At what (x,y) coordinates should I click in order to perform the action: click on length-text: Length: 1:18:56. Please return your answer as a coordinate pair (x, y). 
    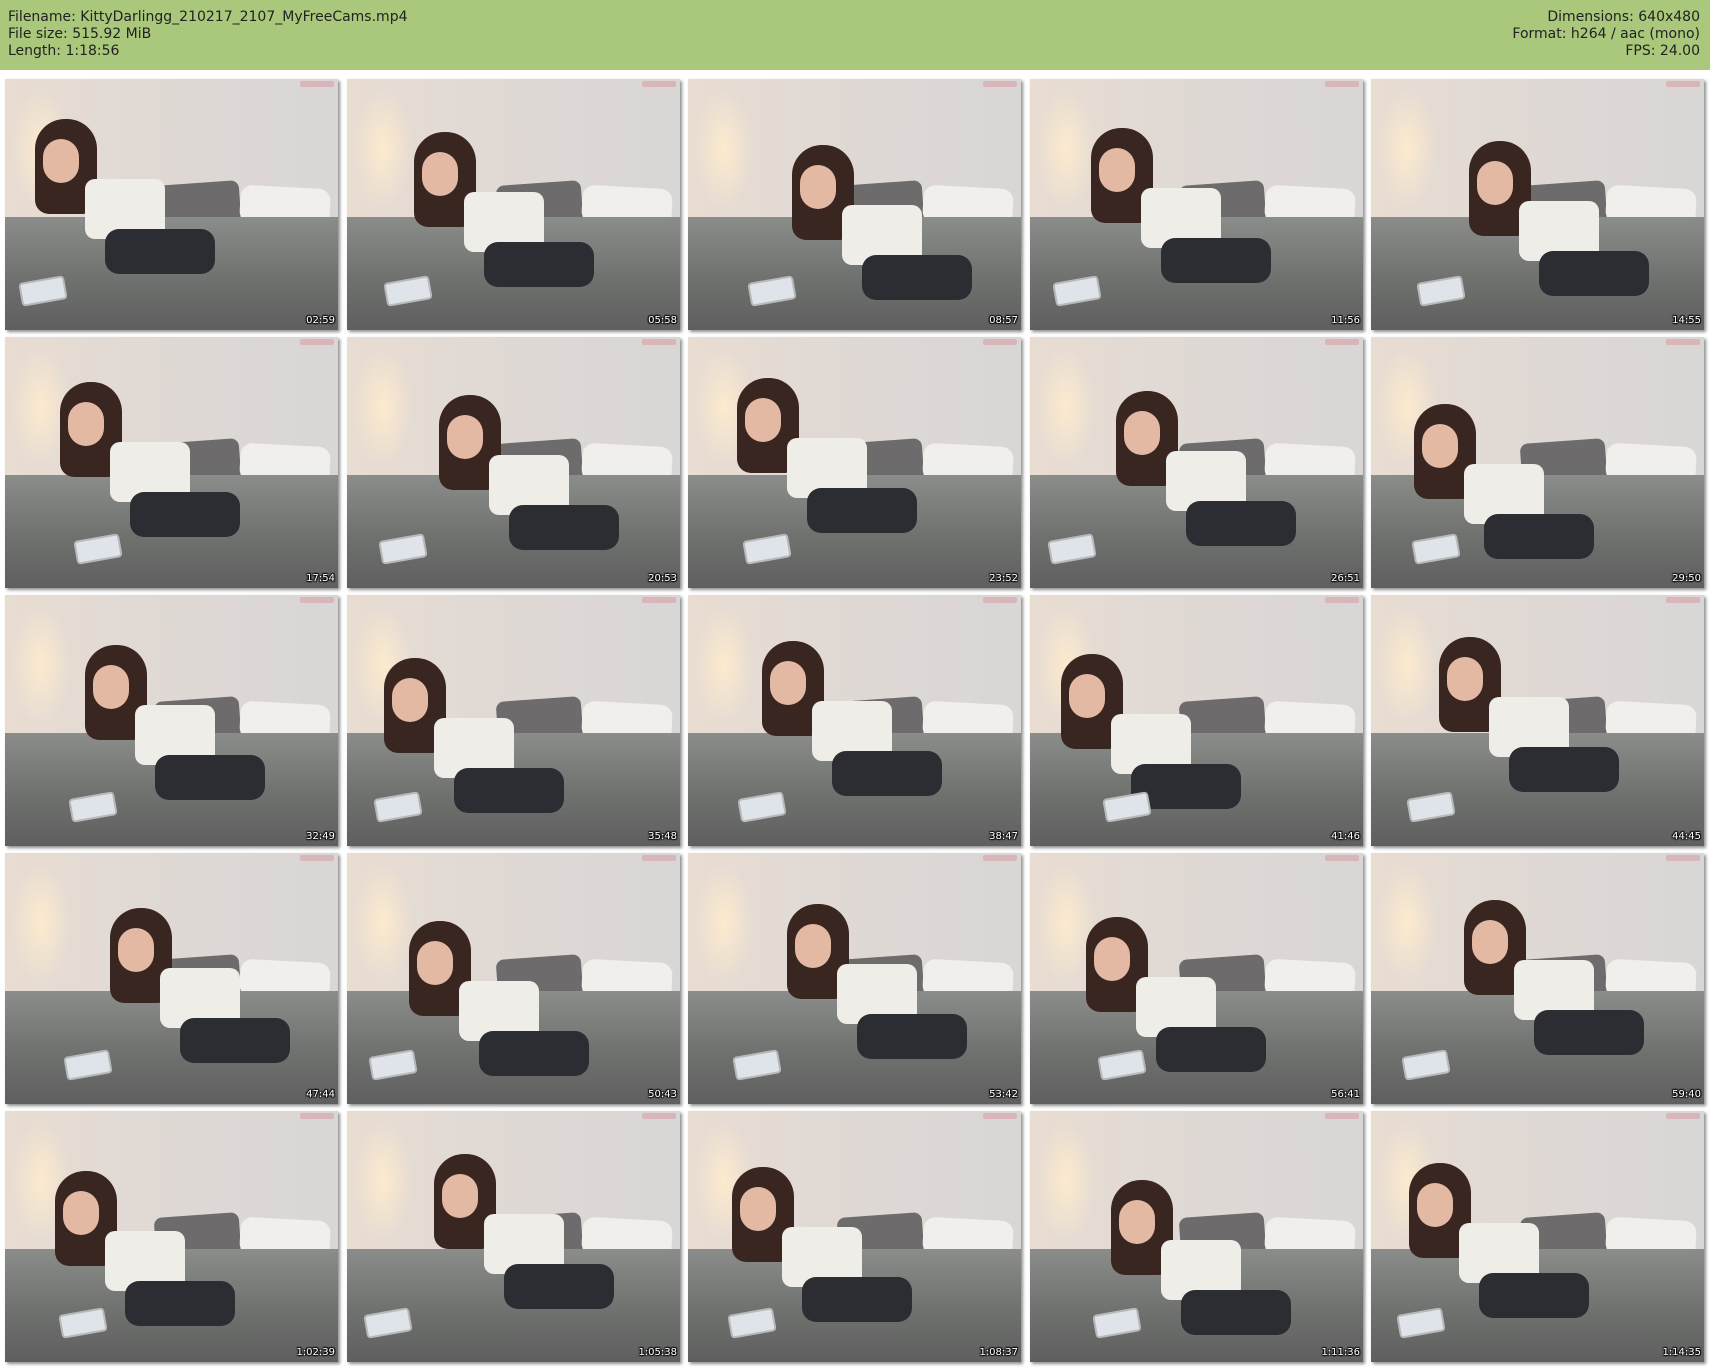
    Looking at the image, I should click on (64, 51).